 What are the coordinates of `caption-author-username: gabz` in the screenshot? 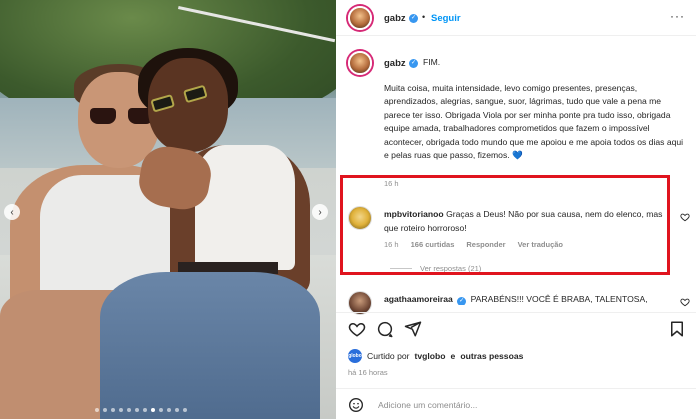 It's located at (395, 63).